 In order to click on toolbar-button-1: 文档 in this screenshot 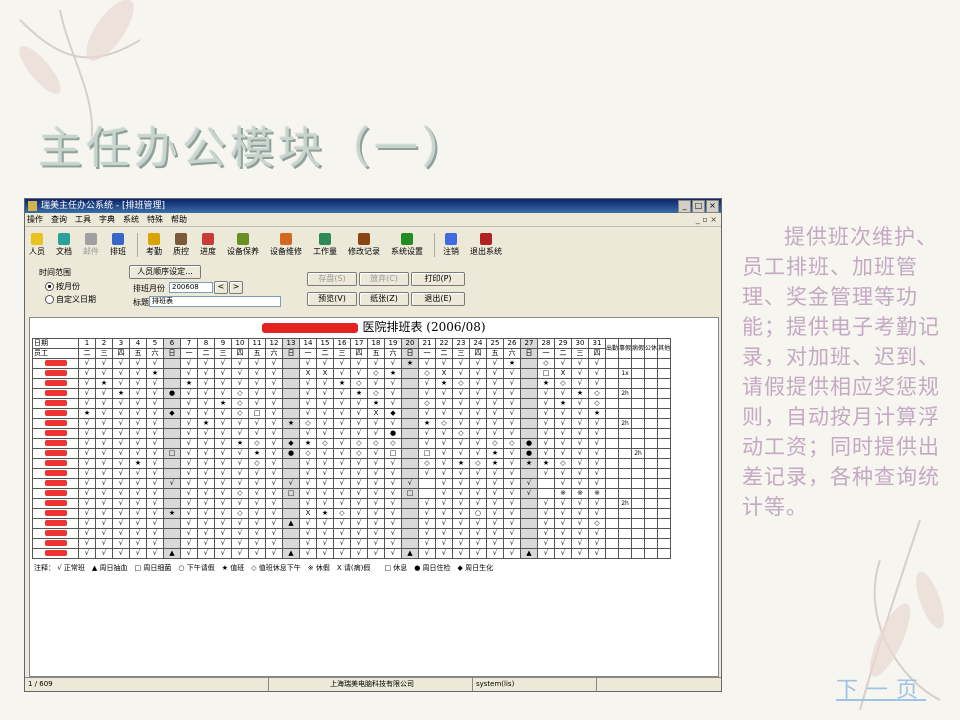, I will do `click(64, 245)`.